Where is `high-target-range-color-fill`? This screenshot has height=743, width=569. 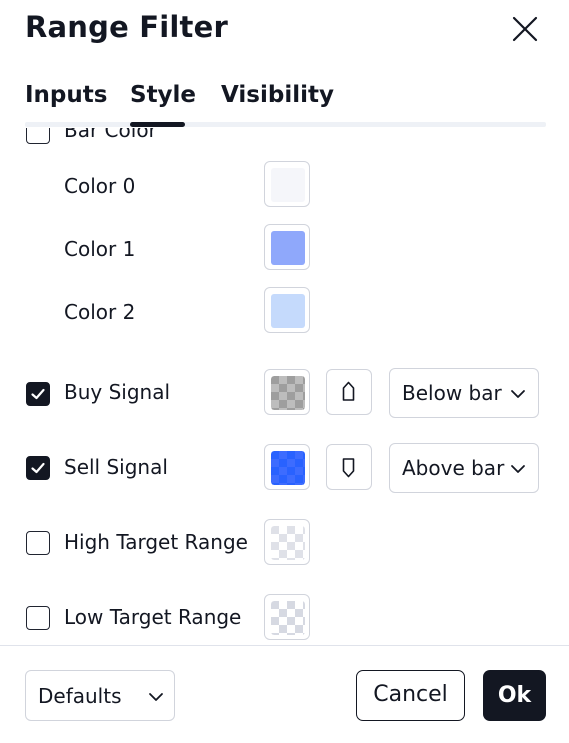
high-target-range-color-fill is located at coordinates (288, 543).